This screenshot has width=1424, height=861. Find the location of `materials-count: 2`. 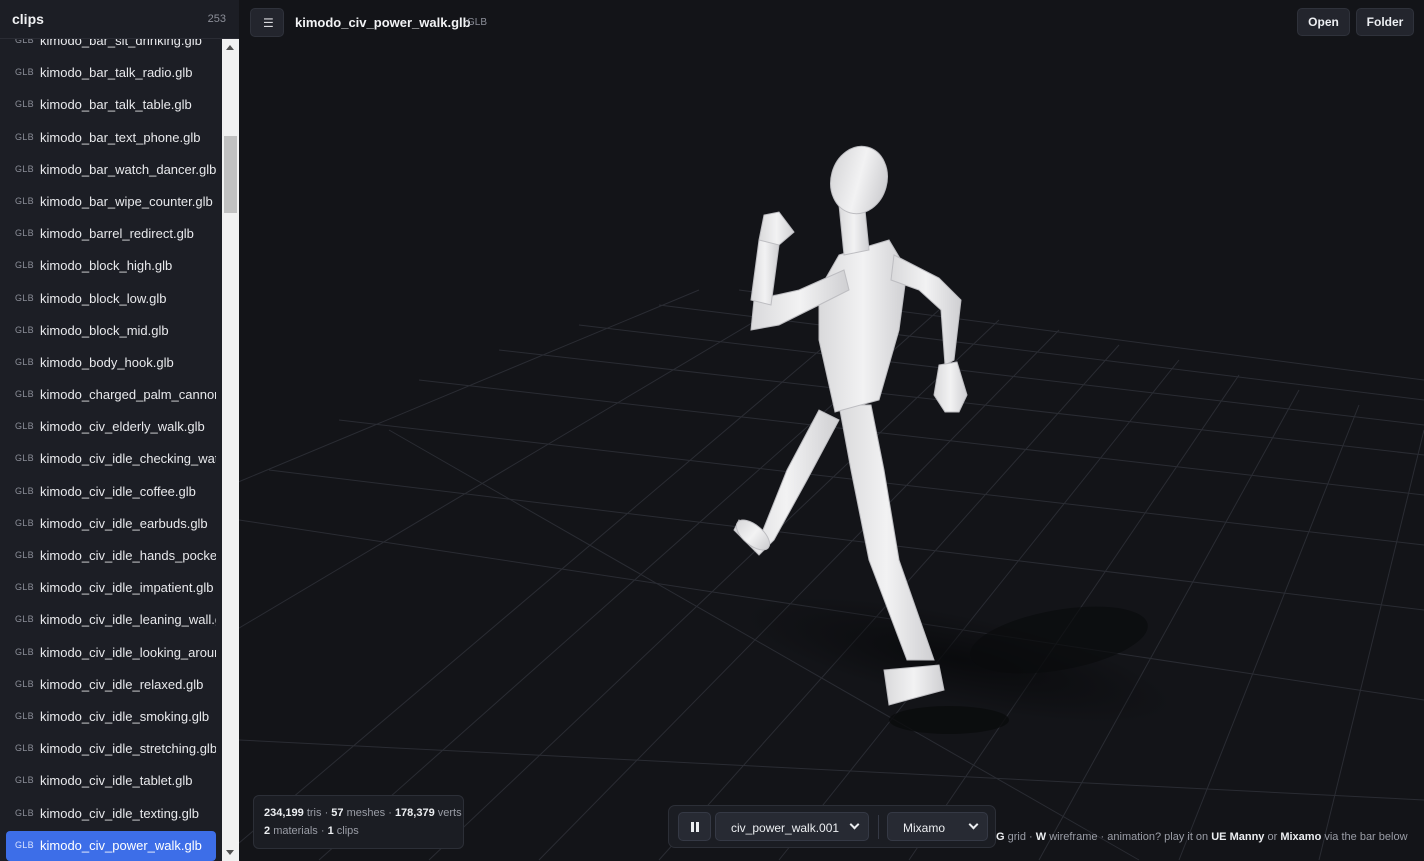

materials-count: 2 is located at coordinates (267, 831).